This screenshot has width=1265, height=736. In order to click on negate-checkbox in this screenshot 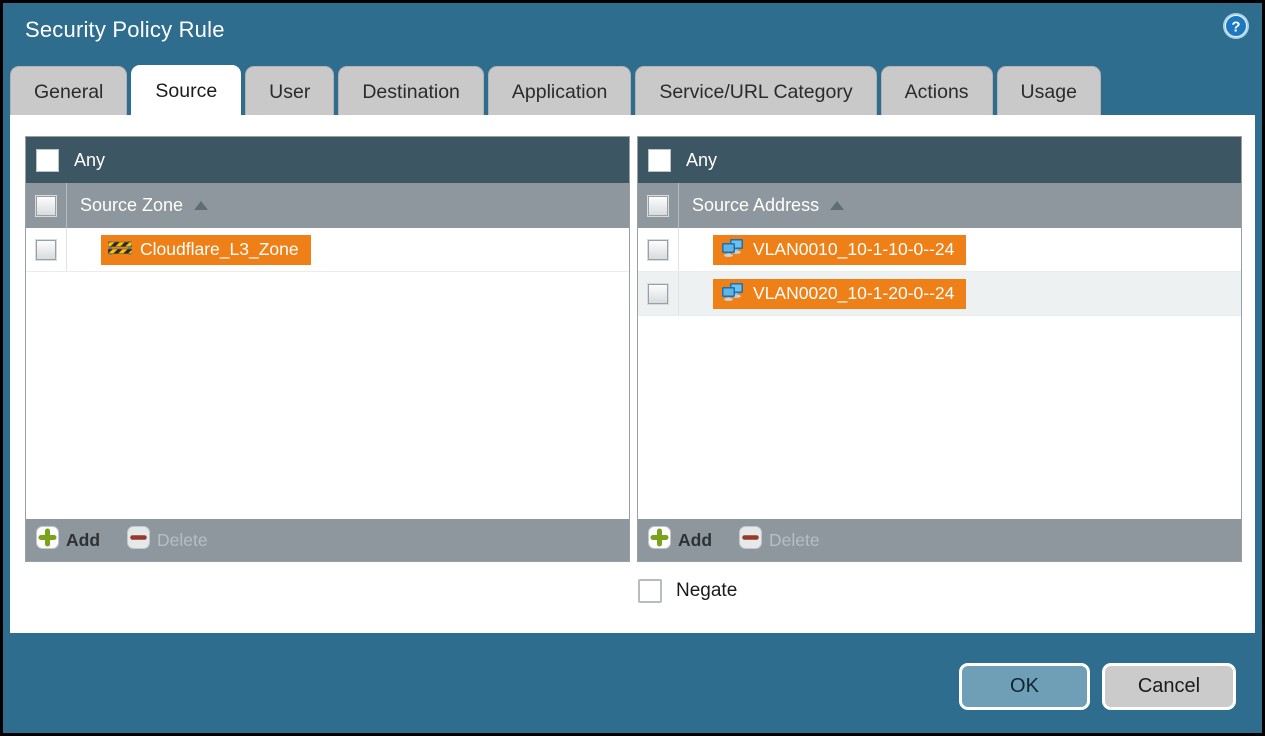, I will do `click(650, 591)`.